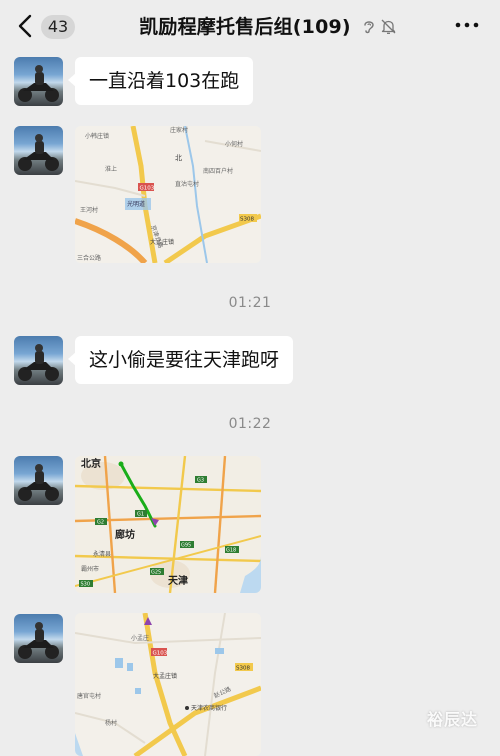  Describe the element at coordinates (209, 708) in the screenshot. I see `map-label: 天津农商银行` at that location.